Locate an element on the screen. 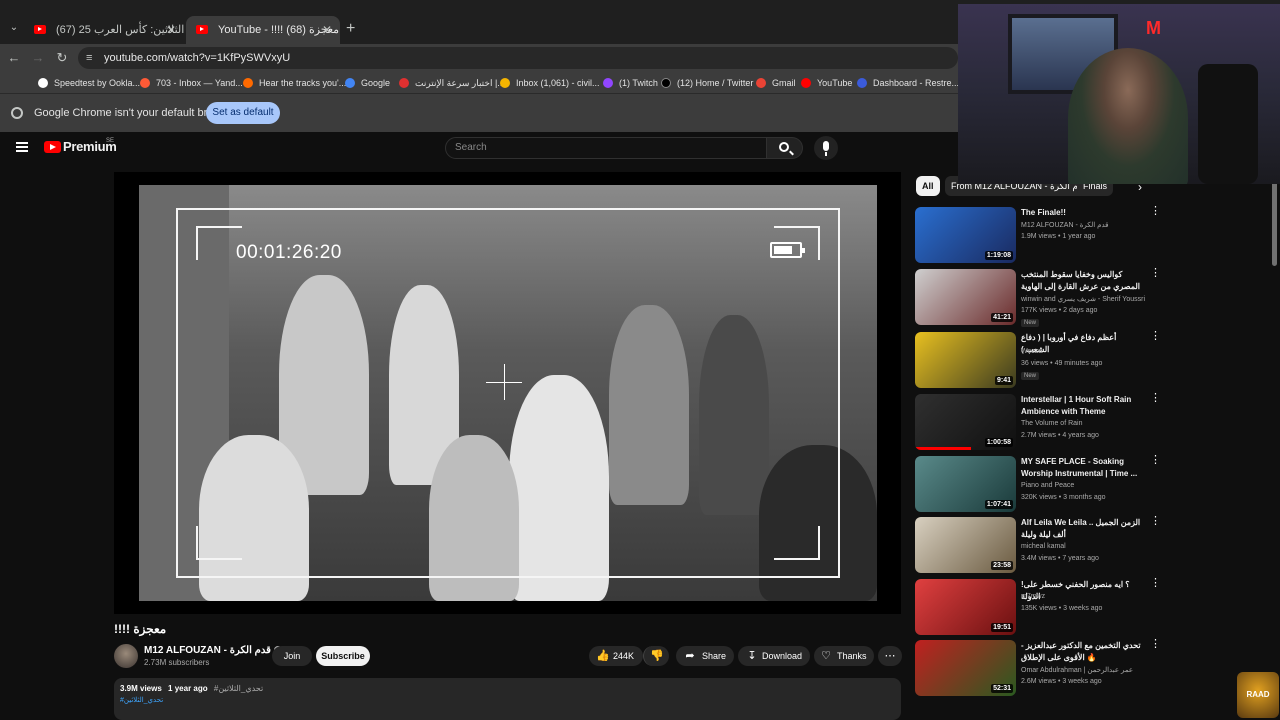 This screenshot has width=1280, height=720. restream-icon is located at coordinates (862, 83).